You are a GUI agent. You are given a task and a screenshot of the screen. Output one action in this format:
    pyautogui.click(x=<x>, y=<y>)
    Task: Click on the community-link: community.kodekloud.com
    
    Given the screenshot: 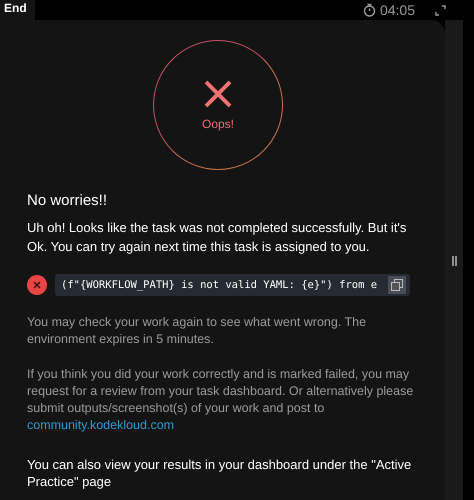 What is the action you would take?
    pyautogui.click(x=100, y=425)
    